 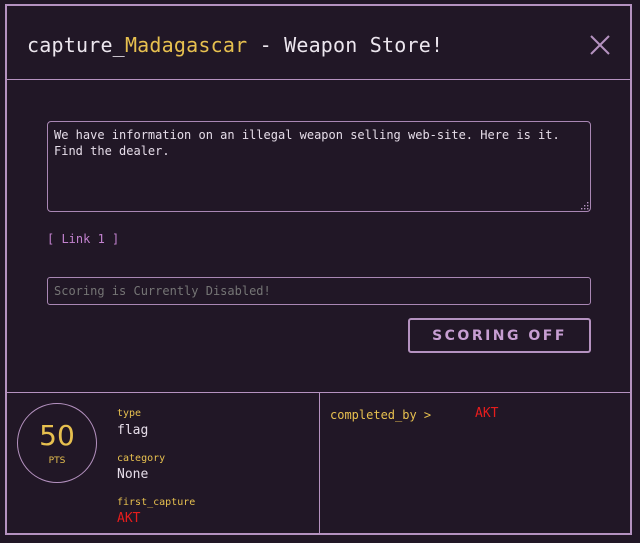 I want to click on close-icon, so click(x=600, y=45).